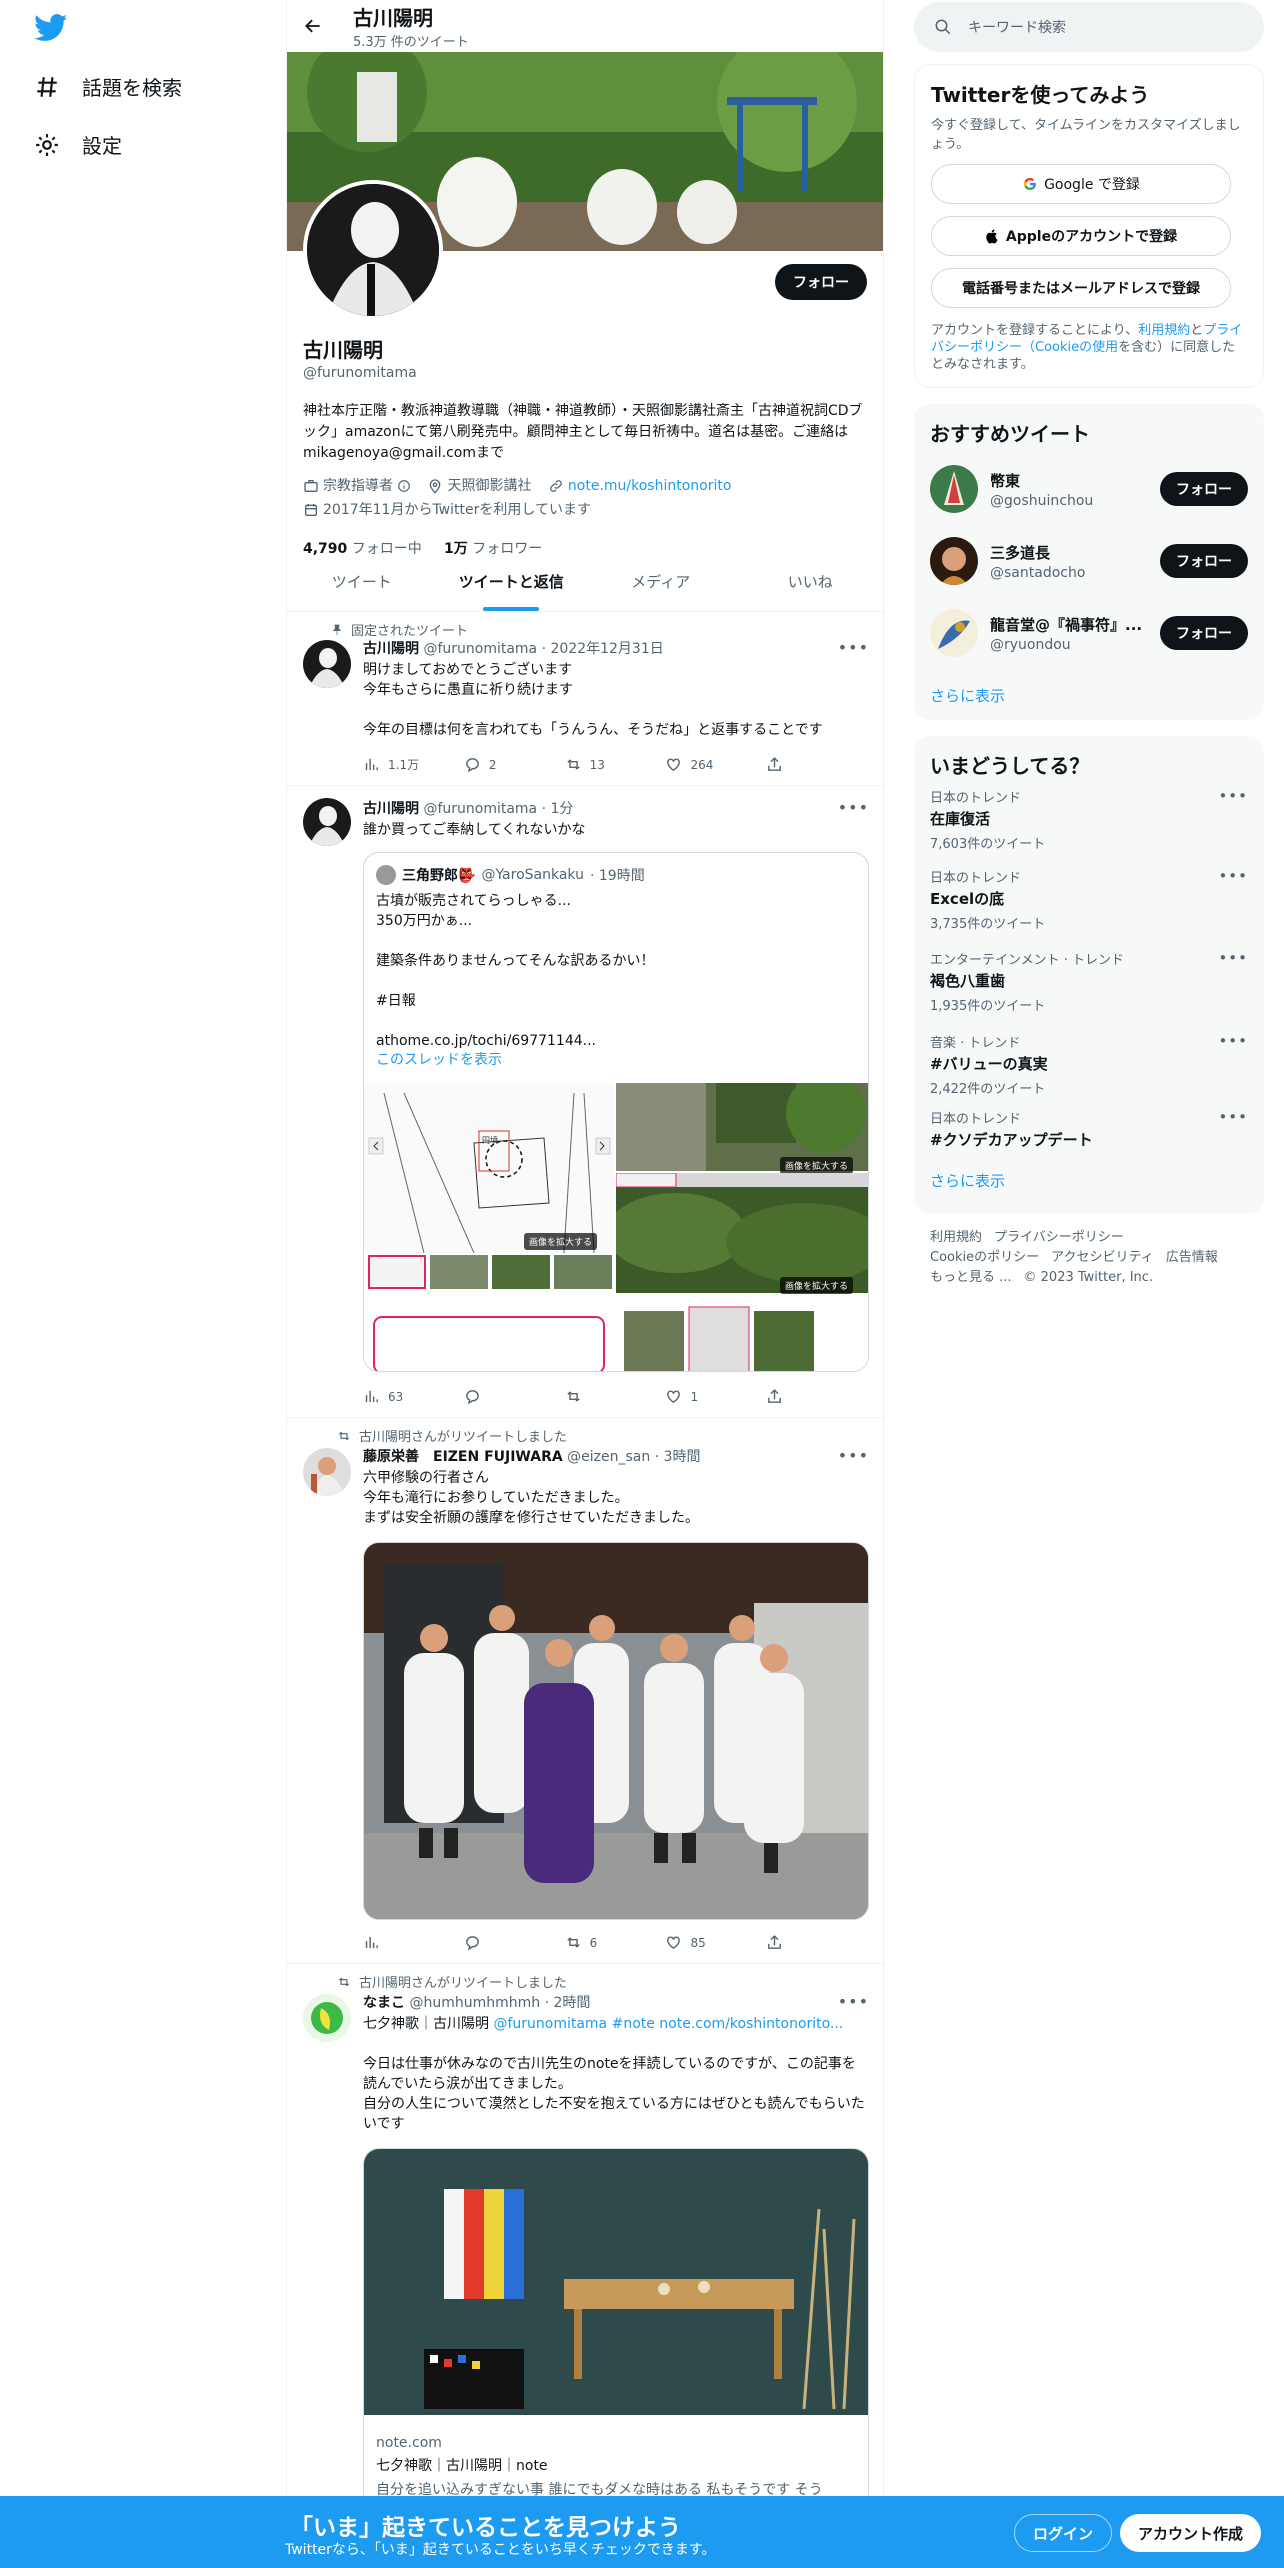 The image size is (1284, 2568). Describe the element at coordinates (313, 26) in the screenshot. I see `back-arrow-icon` at that location.